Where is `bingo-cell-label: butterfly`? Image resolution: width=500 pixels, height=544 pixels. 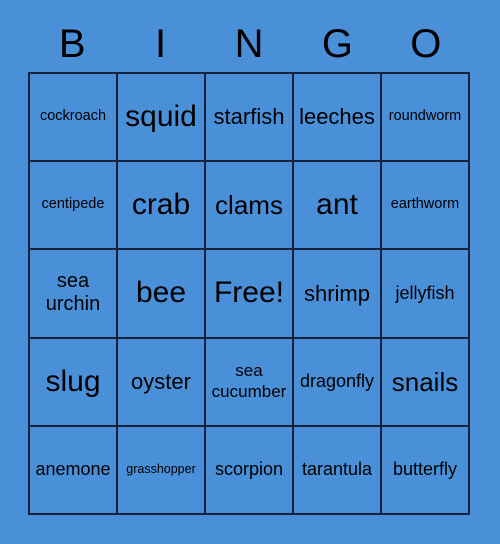 bingo-cell-label: butterfly is located at coordinates (425, 469).